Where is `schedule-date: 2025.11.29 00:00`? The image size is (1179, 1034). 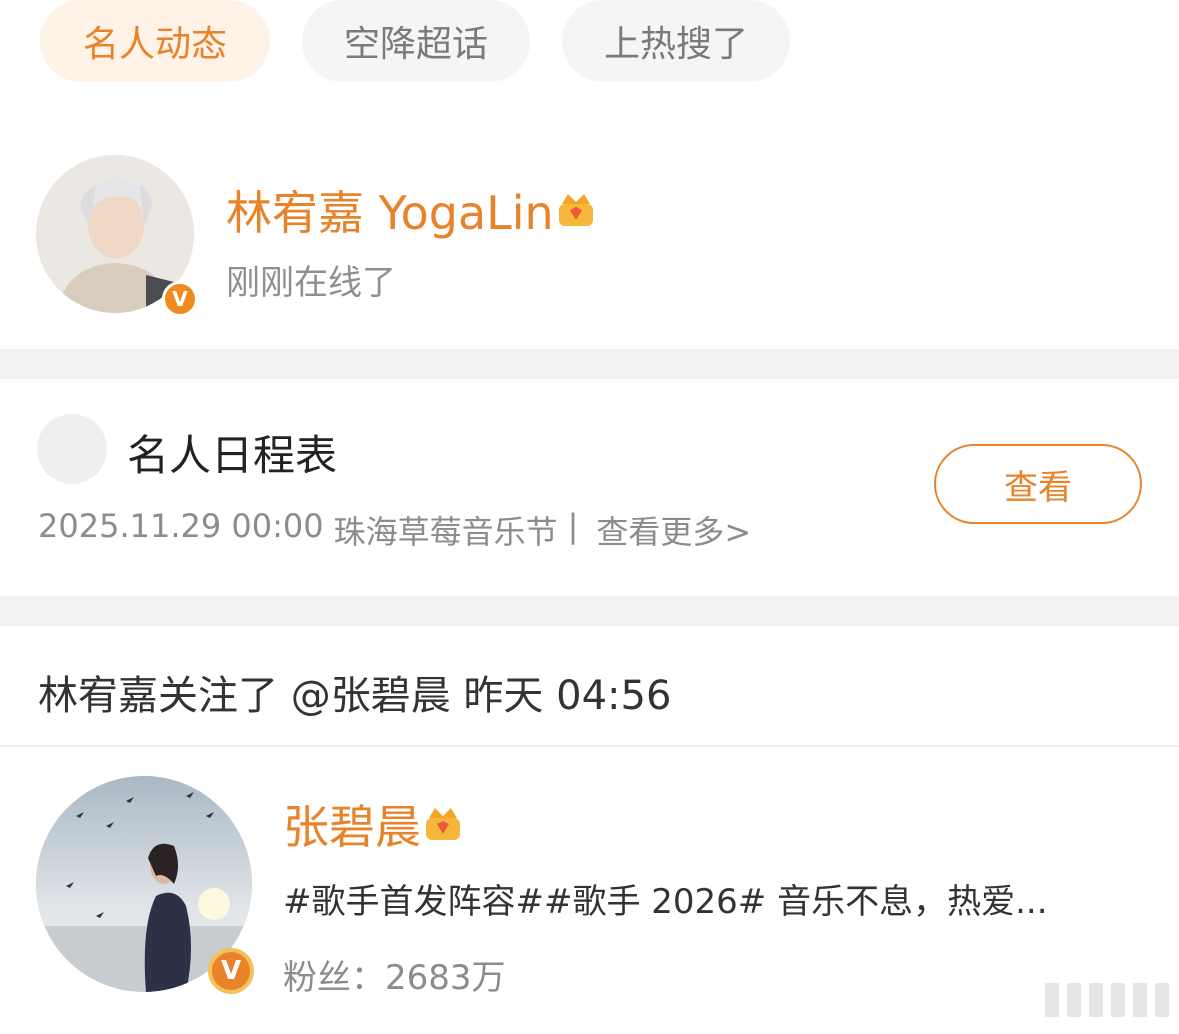
schedule-date: 2025.11.29 00:00 is located at coordinates (181, 526).